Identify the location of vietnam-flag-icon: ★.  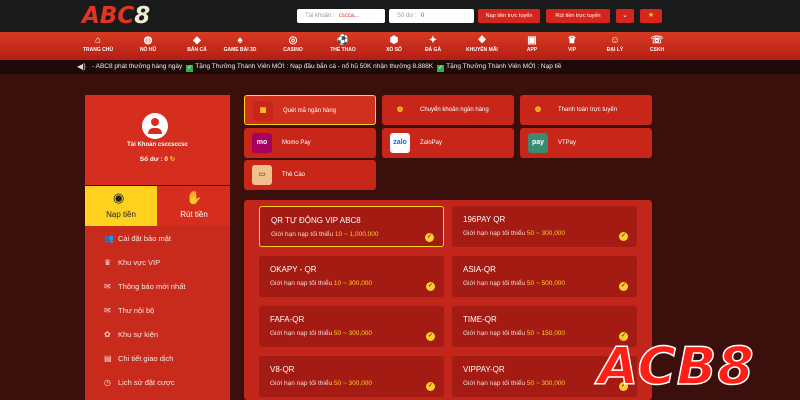
(651, 16).